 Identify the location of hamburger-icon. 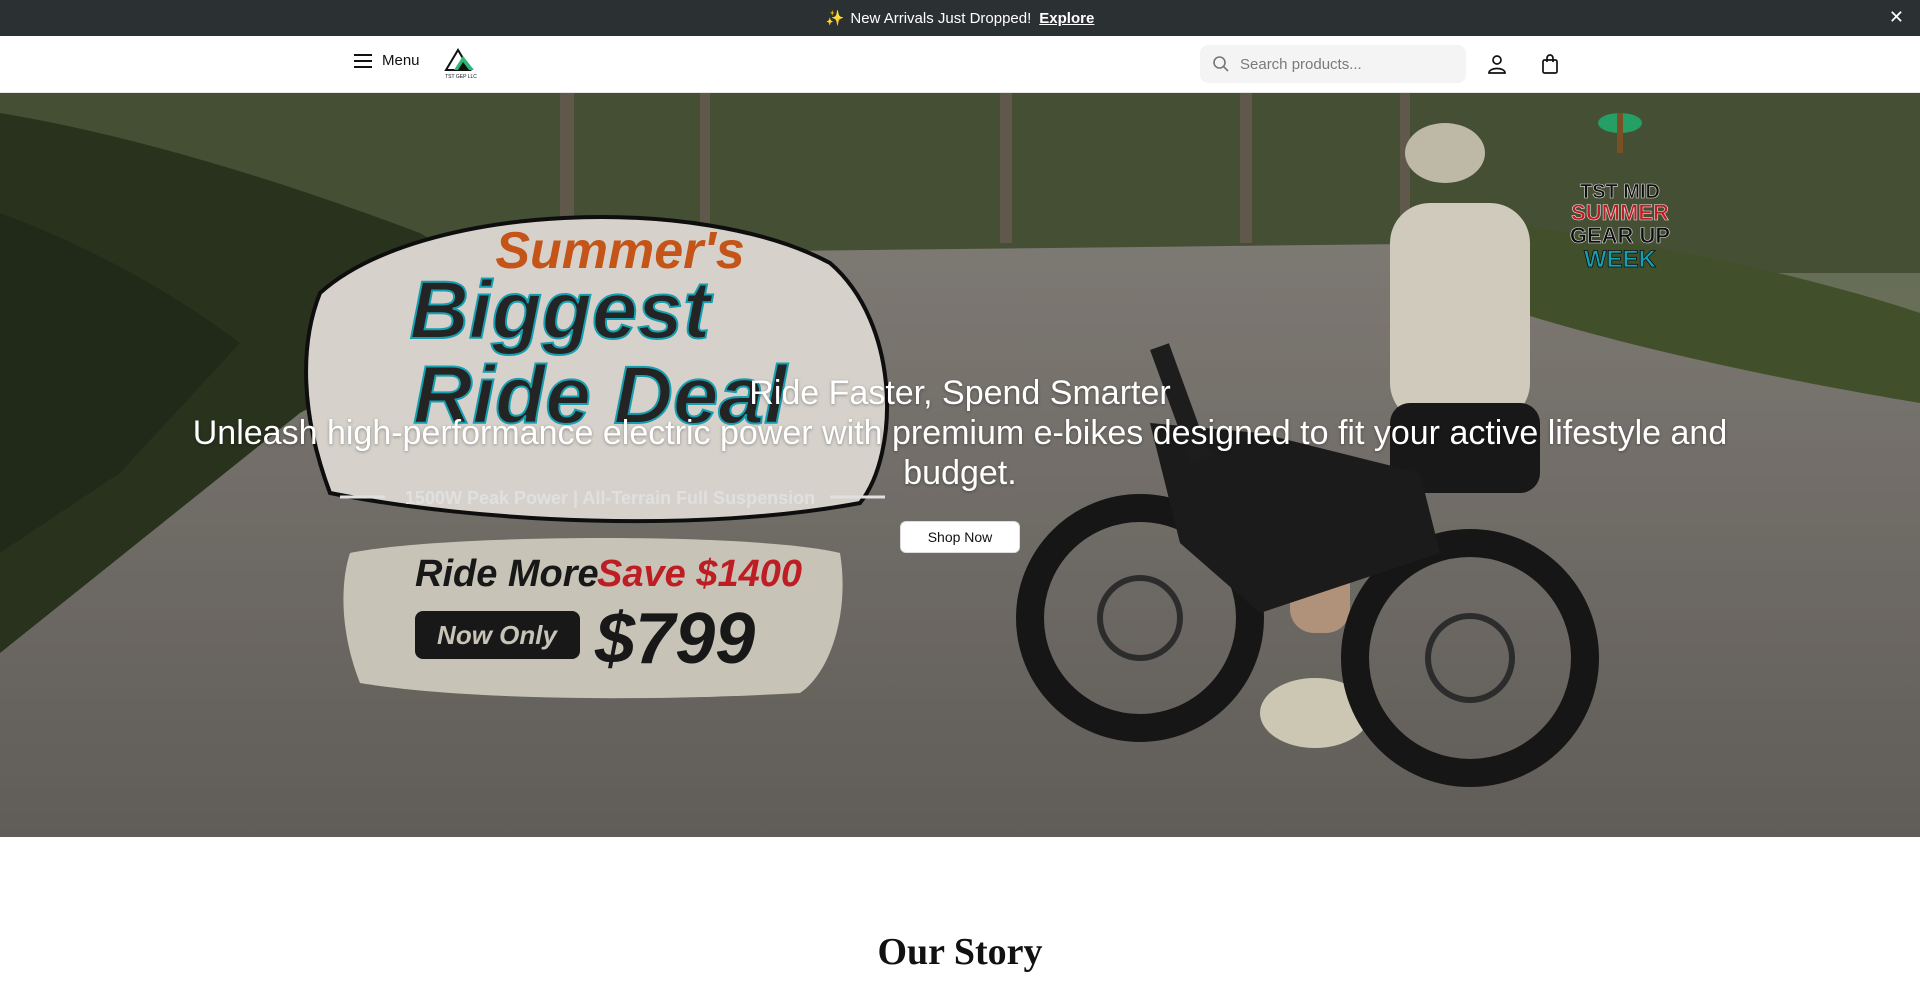
(363, 60).